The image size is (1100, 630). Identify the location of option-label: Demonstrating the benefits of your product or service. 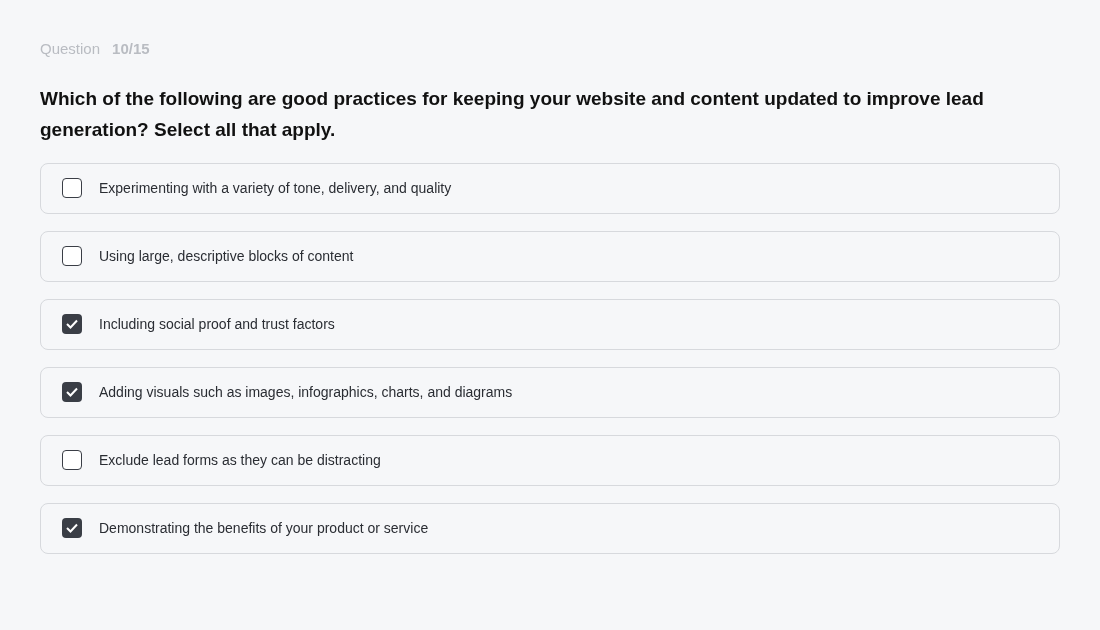
(264, 528).